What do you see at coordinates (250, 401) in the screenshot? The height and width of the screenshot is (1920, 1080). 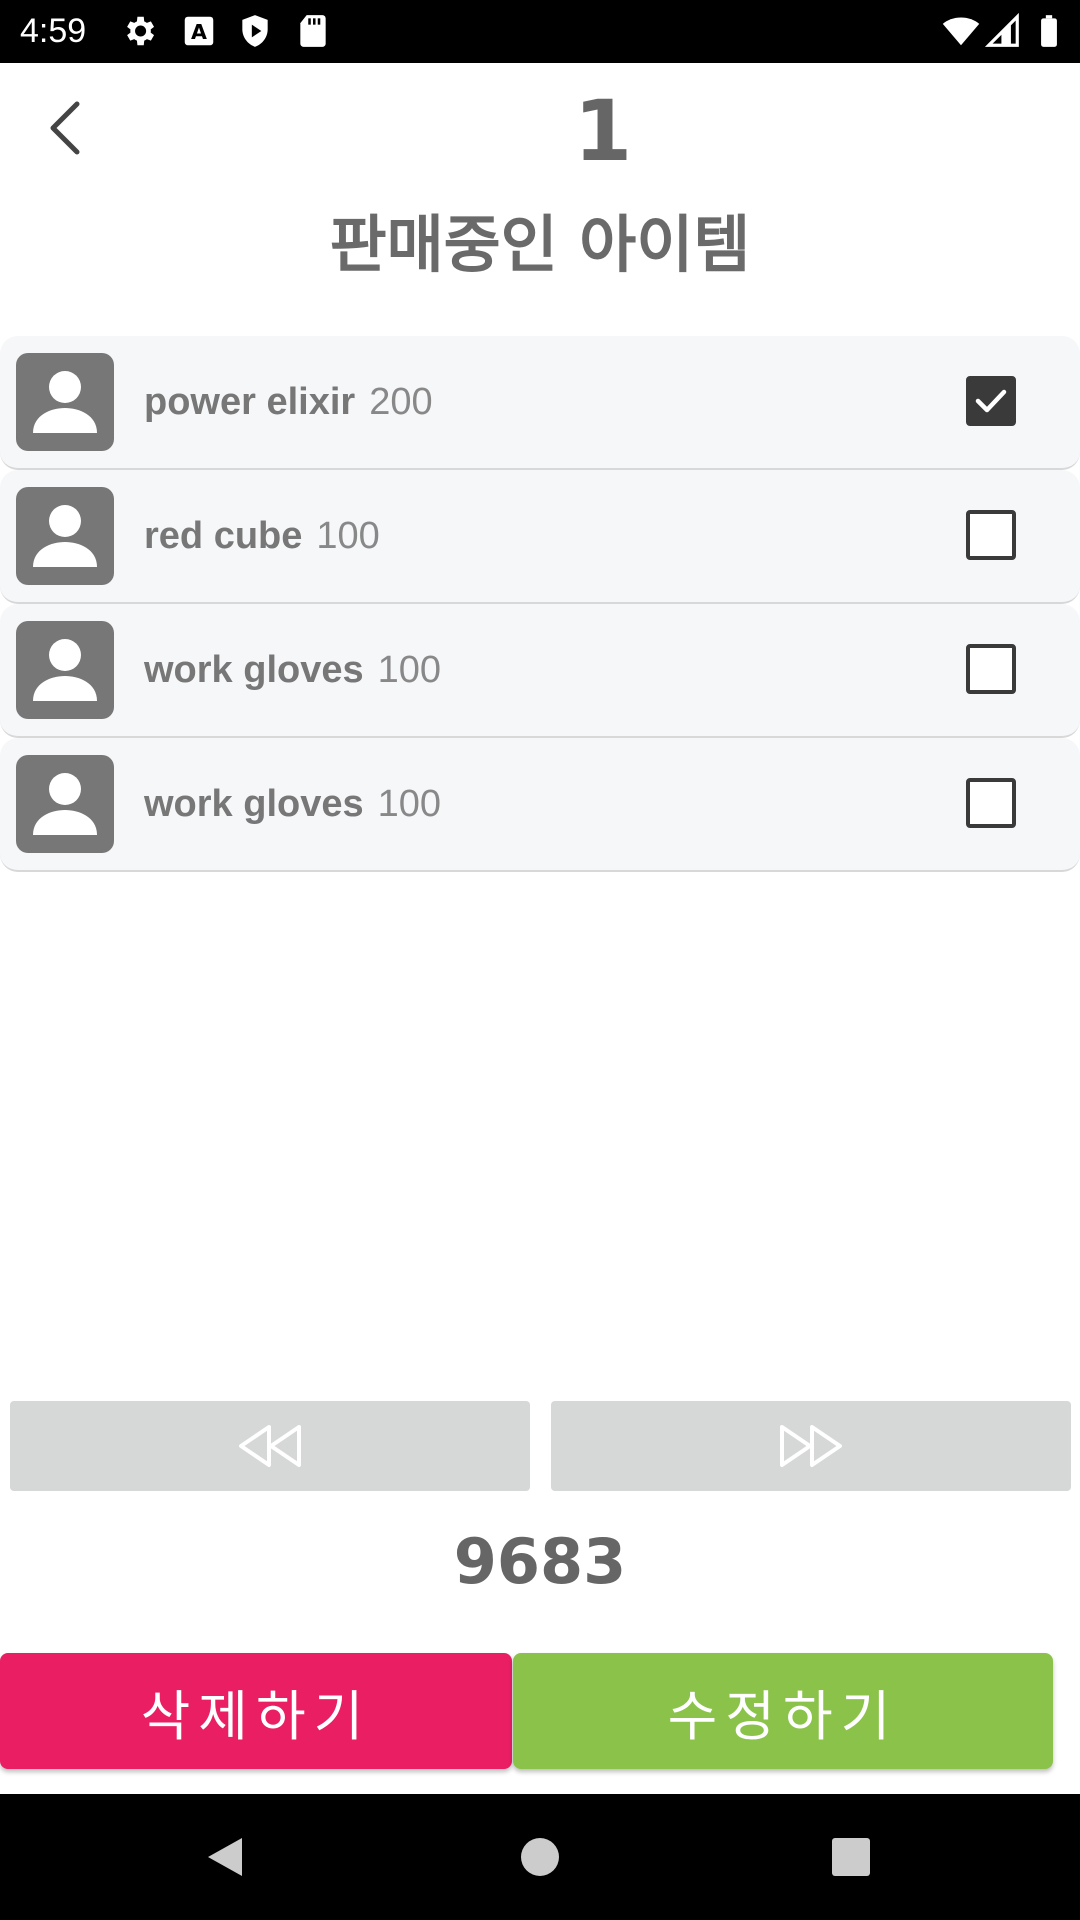 I see `item-name: power elixir` at bounding box center [250, 401].